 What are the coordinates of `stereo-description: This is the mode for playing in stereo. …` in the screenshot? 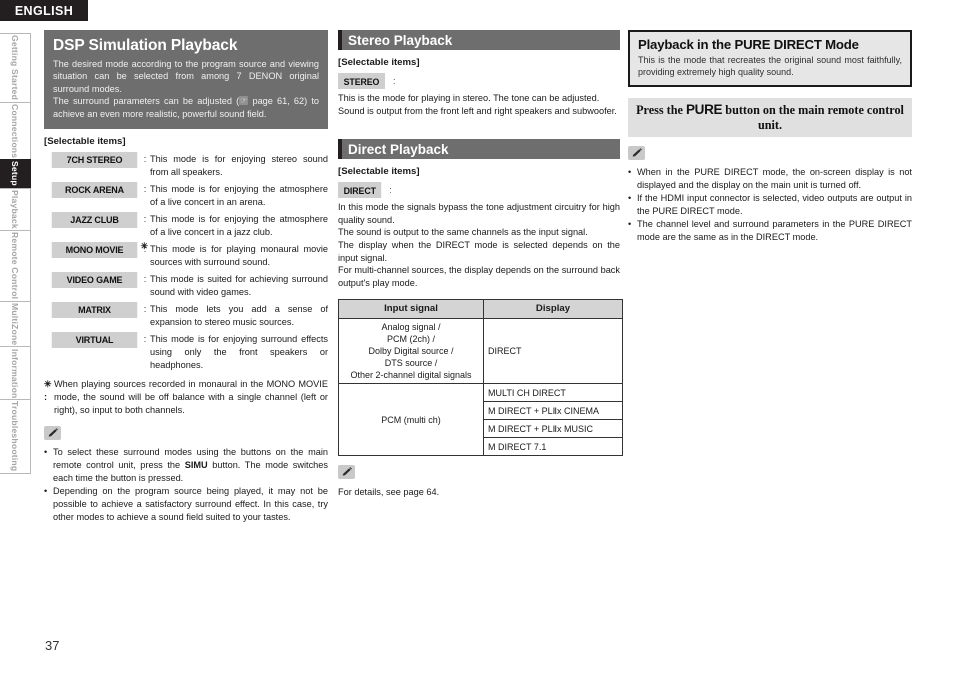 It's located at (479, 104).